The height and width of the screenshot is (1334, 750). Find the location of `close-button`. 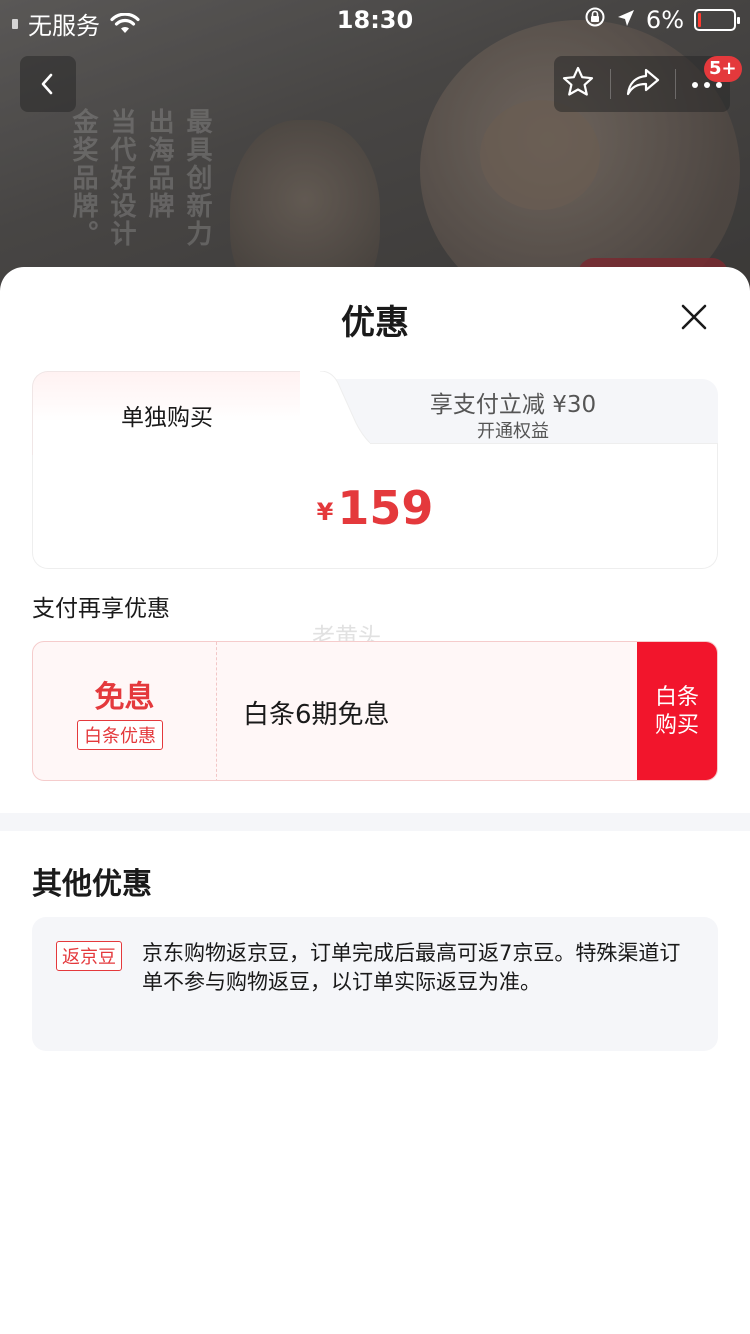

close-button is located at coordinates (694, 317).